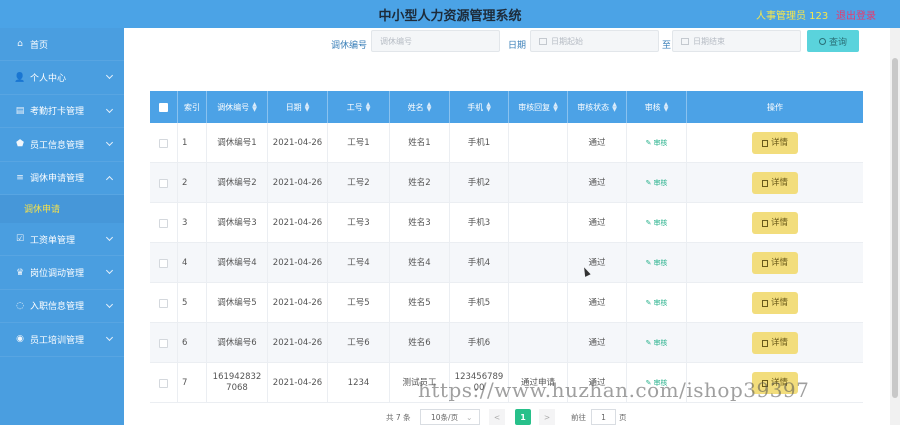  Describe the element at coordinates (62, 178) in the screenshot. I see `sidebar-item: ≡ 调休申请管理` at that location.